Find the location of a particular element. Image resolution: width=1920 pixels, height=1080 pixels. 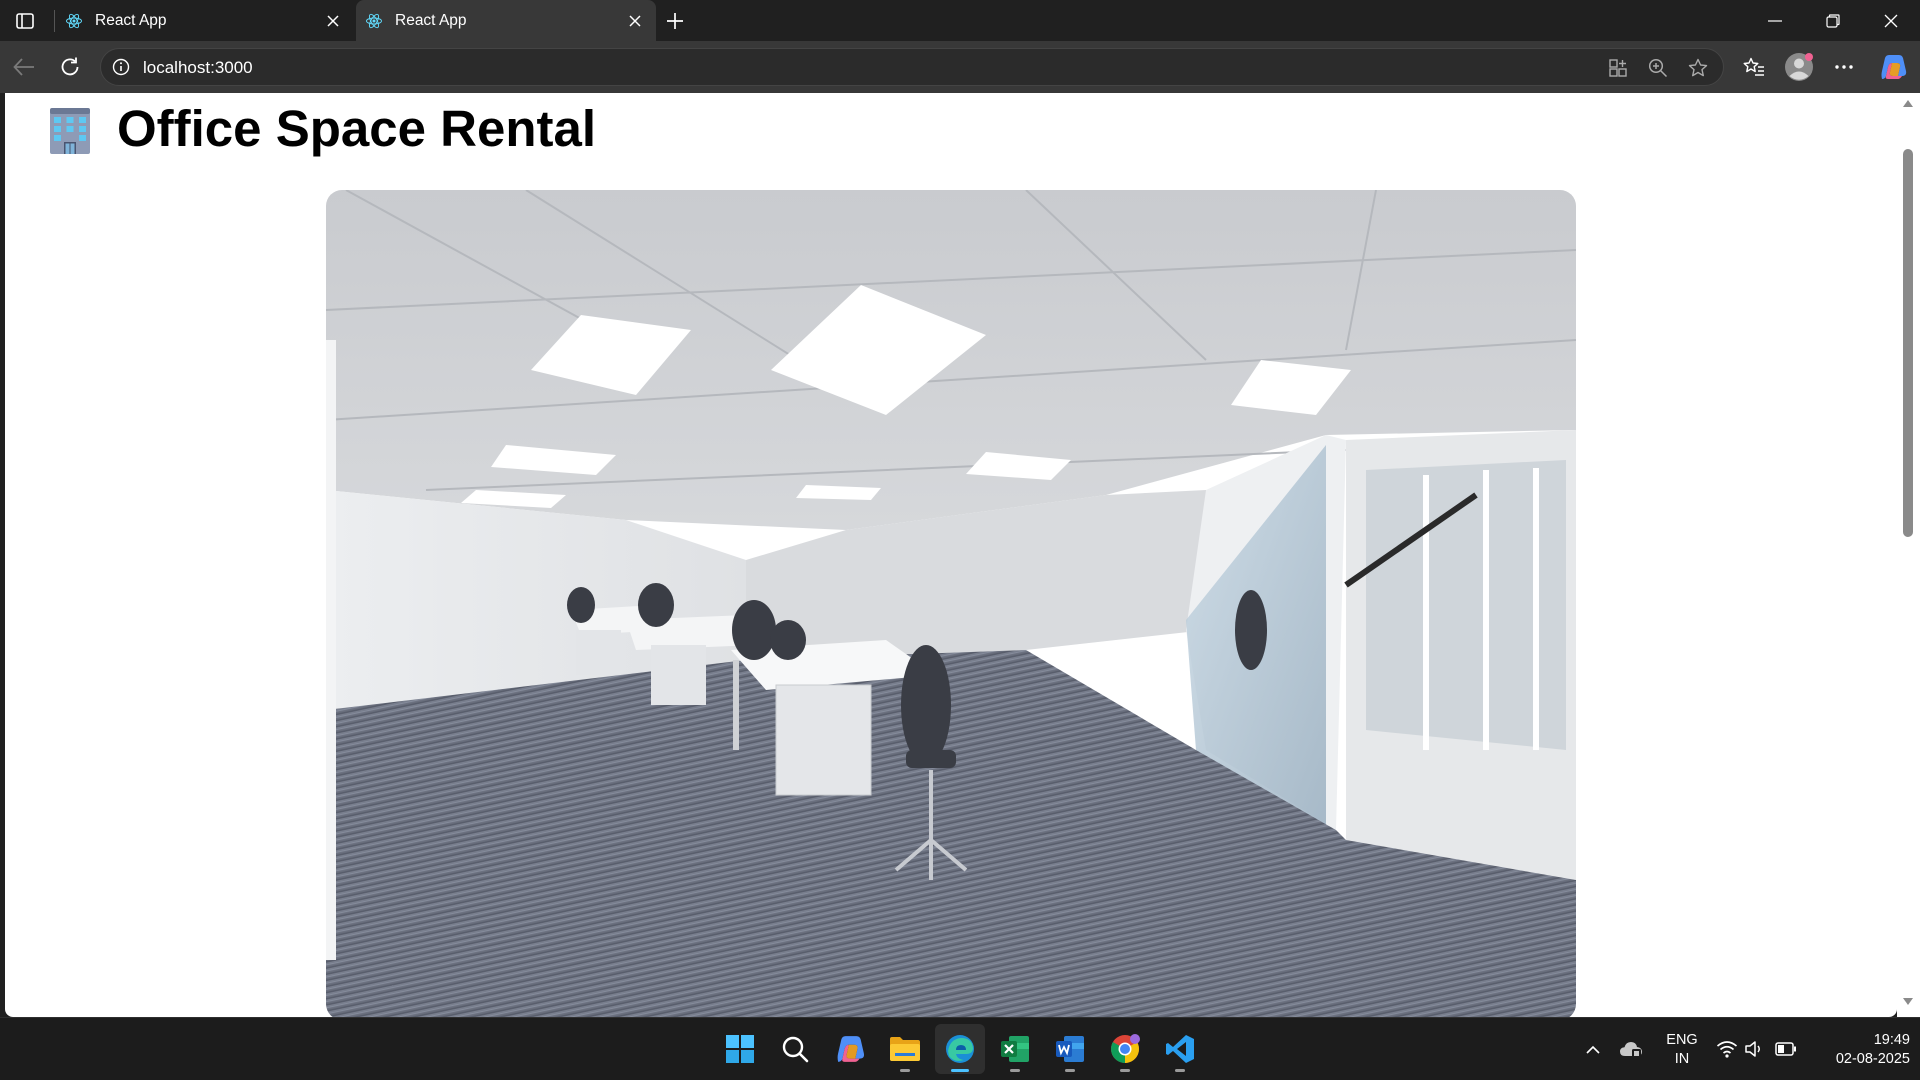

profile-avatar-button is located at coordinates (1799, 67).